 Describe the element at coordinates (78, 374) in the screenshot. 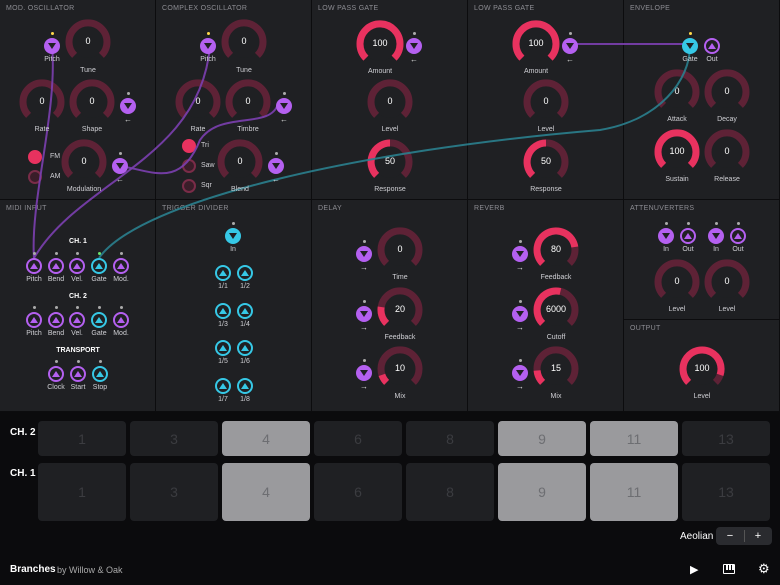

I see `port-start-jack` at that location.